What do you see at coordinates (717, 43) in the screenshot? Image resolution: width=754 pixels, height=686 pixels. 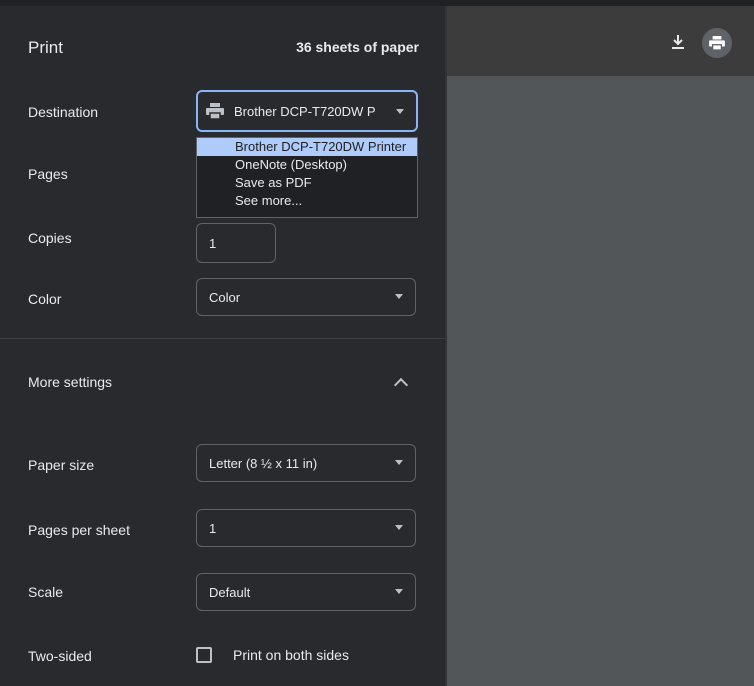 I see `print-icon` at bounding box center [717, 43].